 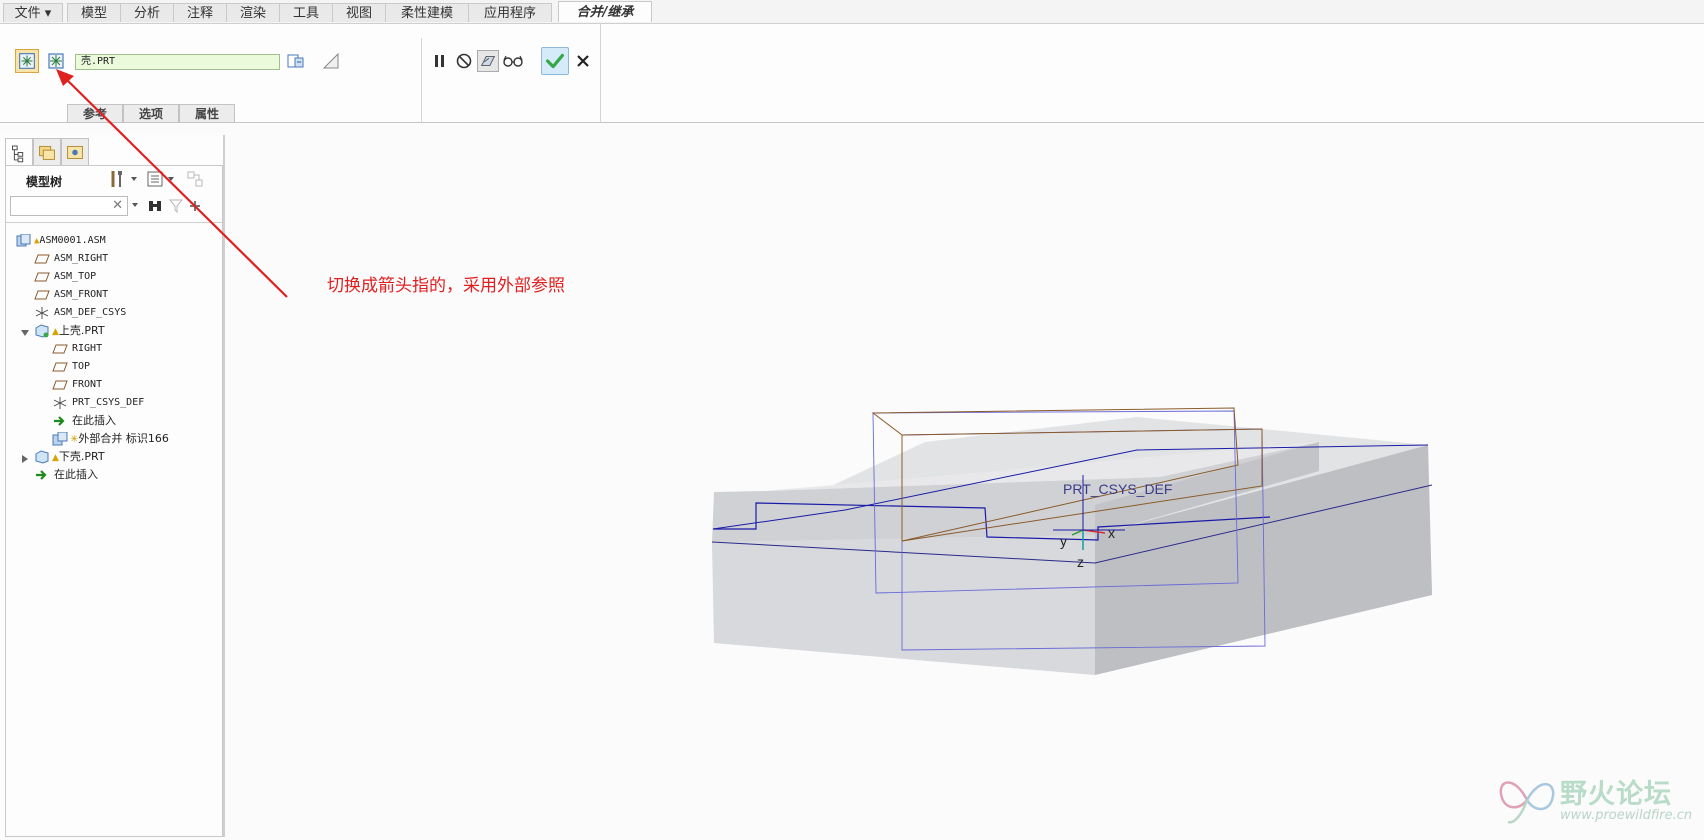 I want to click on watermark-forum-name: 野火论坛, so click(x=1616, y=794).